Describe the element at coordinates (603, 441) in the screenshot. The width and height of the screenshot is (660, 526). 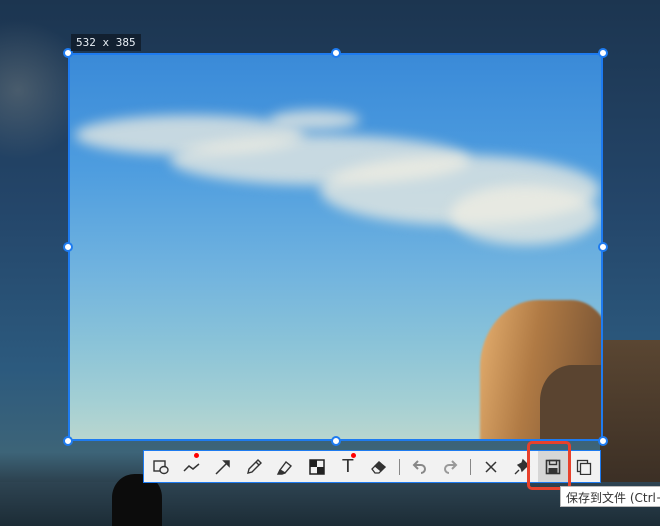
I see `resize-handle-se` at that location.